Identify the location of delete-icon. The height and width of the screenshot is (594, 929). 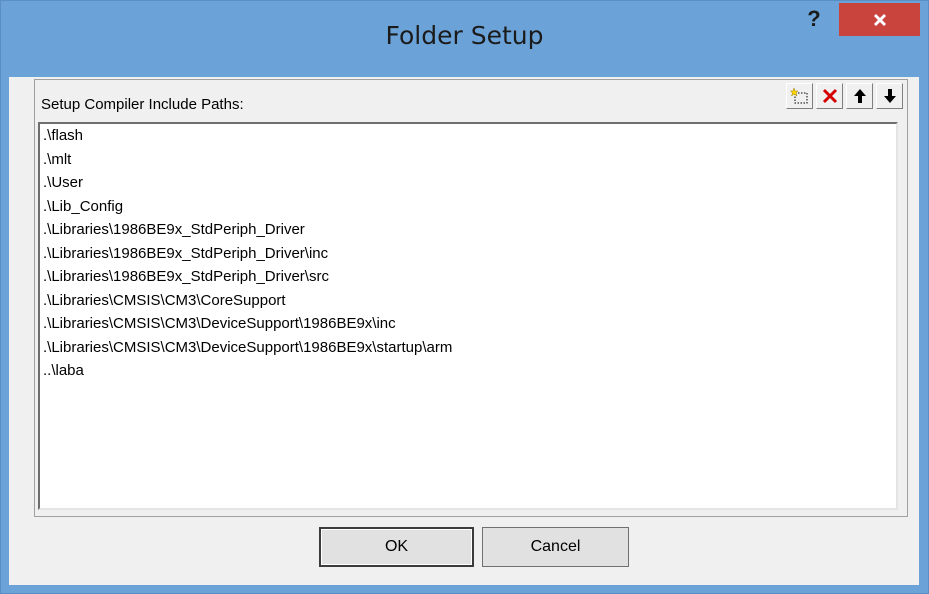
(829, 96).